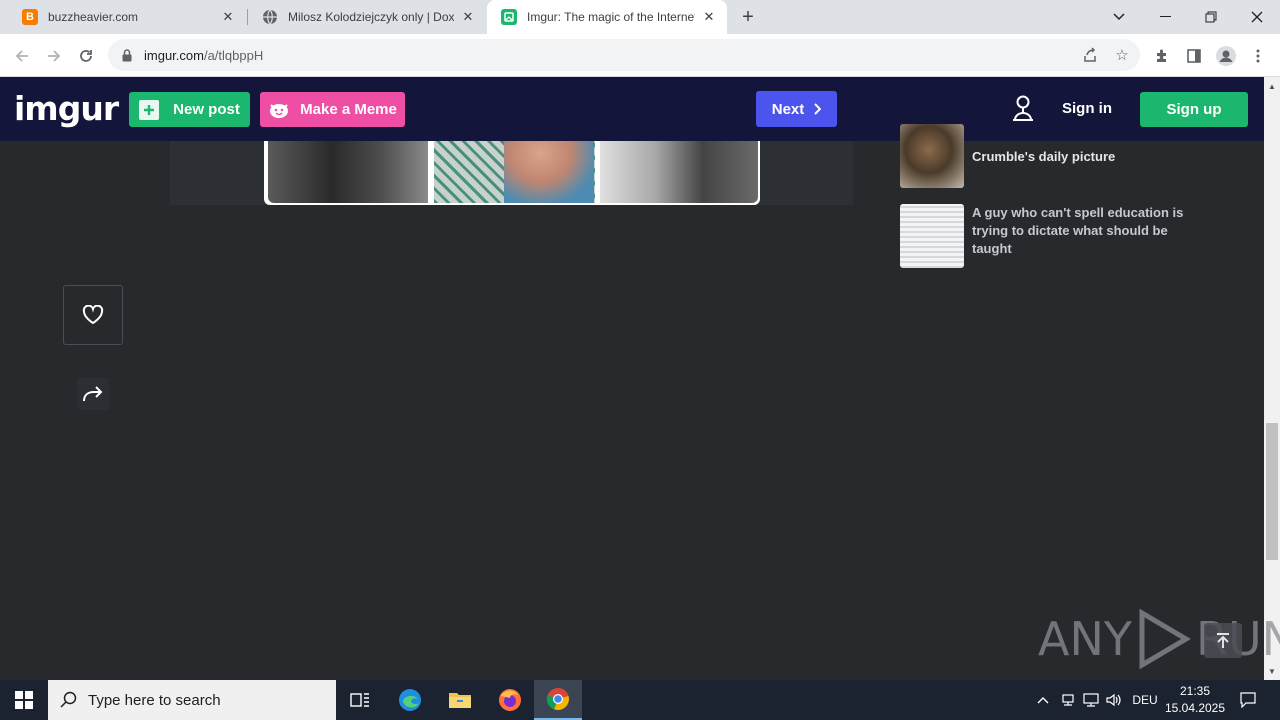  I want to click on post-image-collage, so click(512, 173).